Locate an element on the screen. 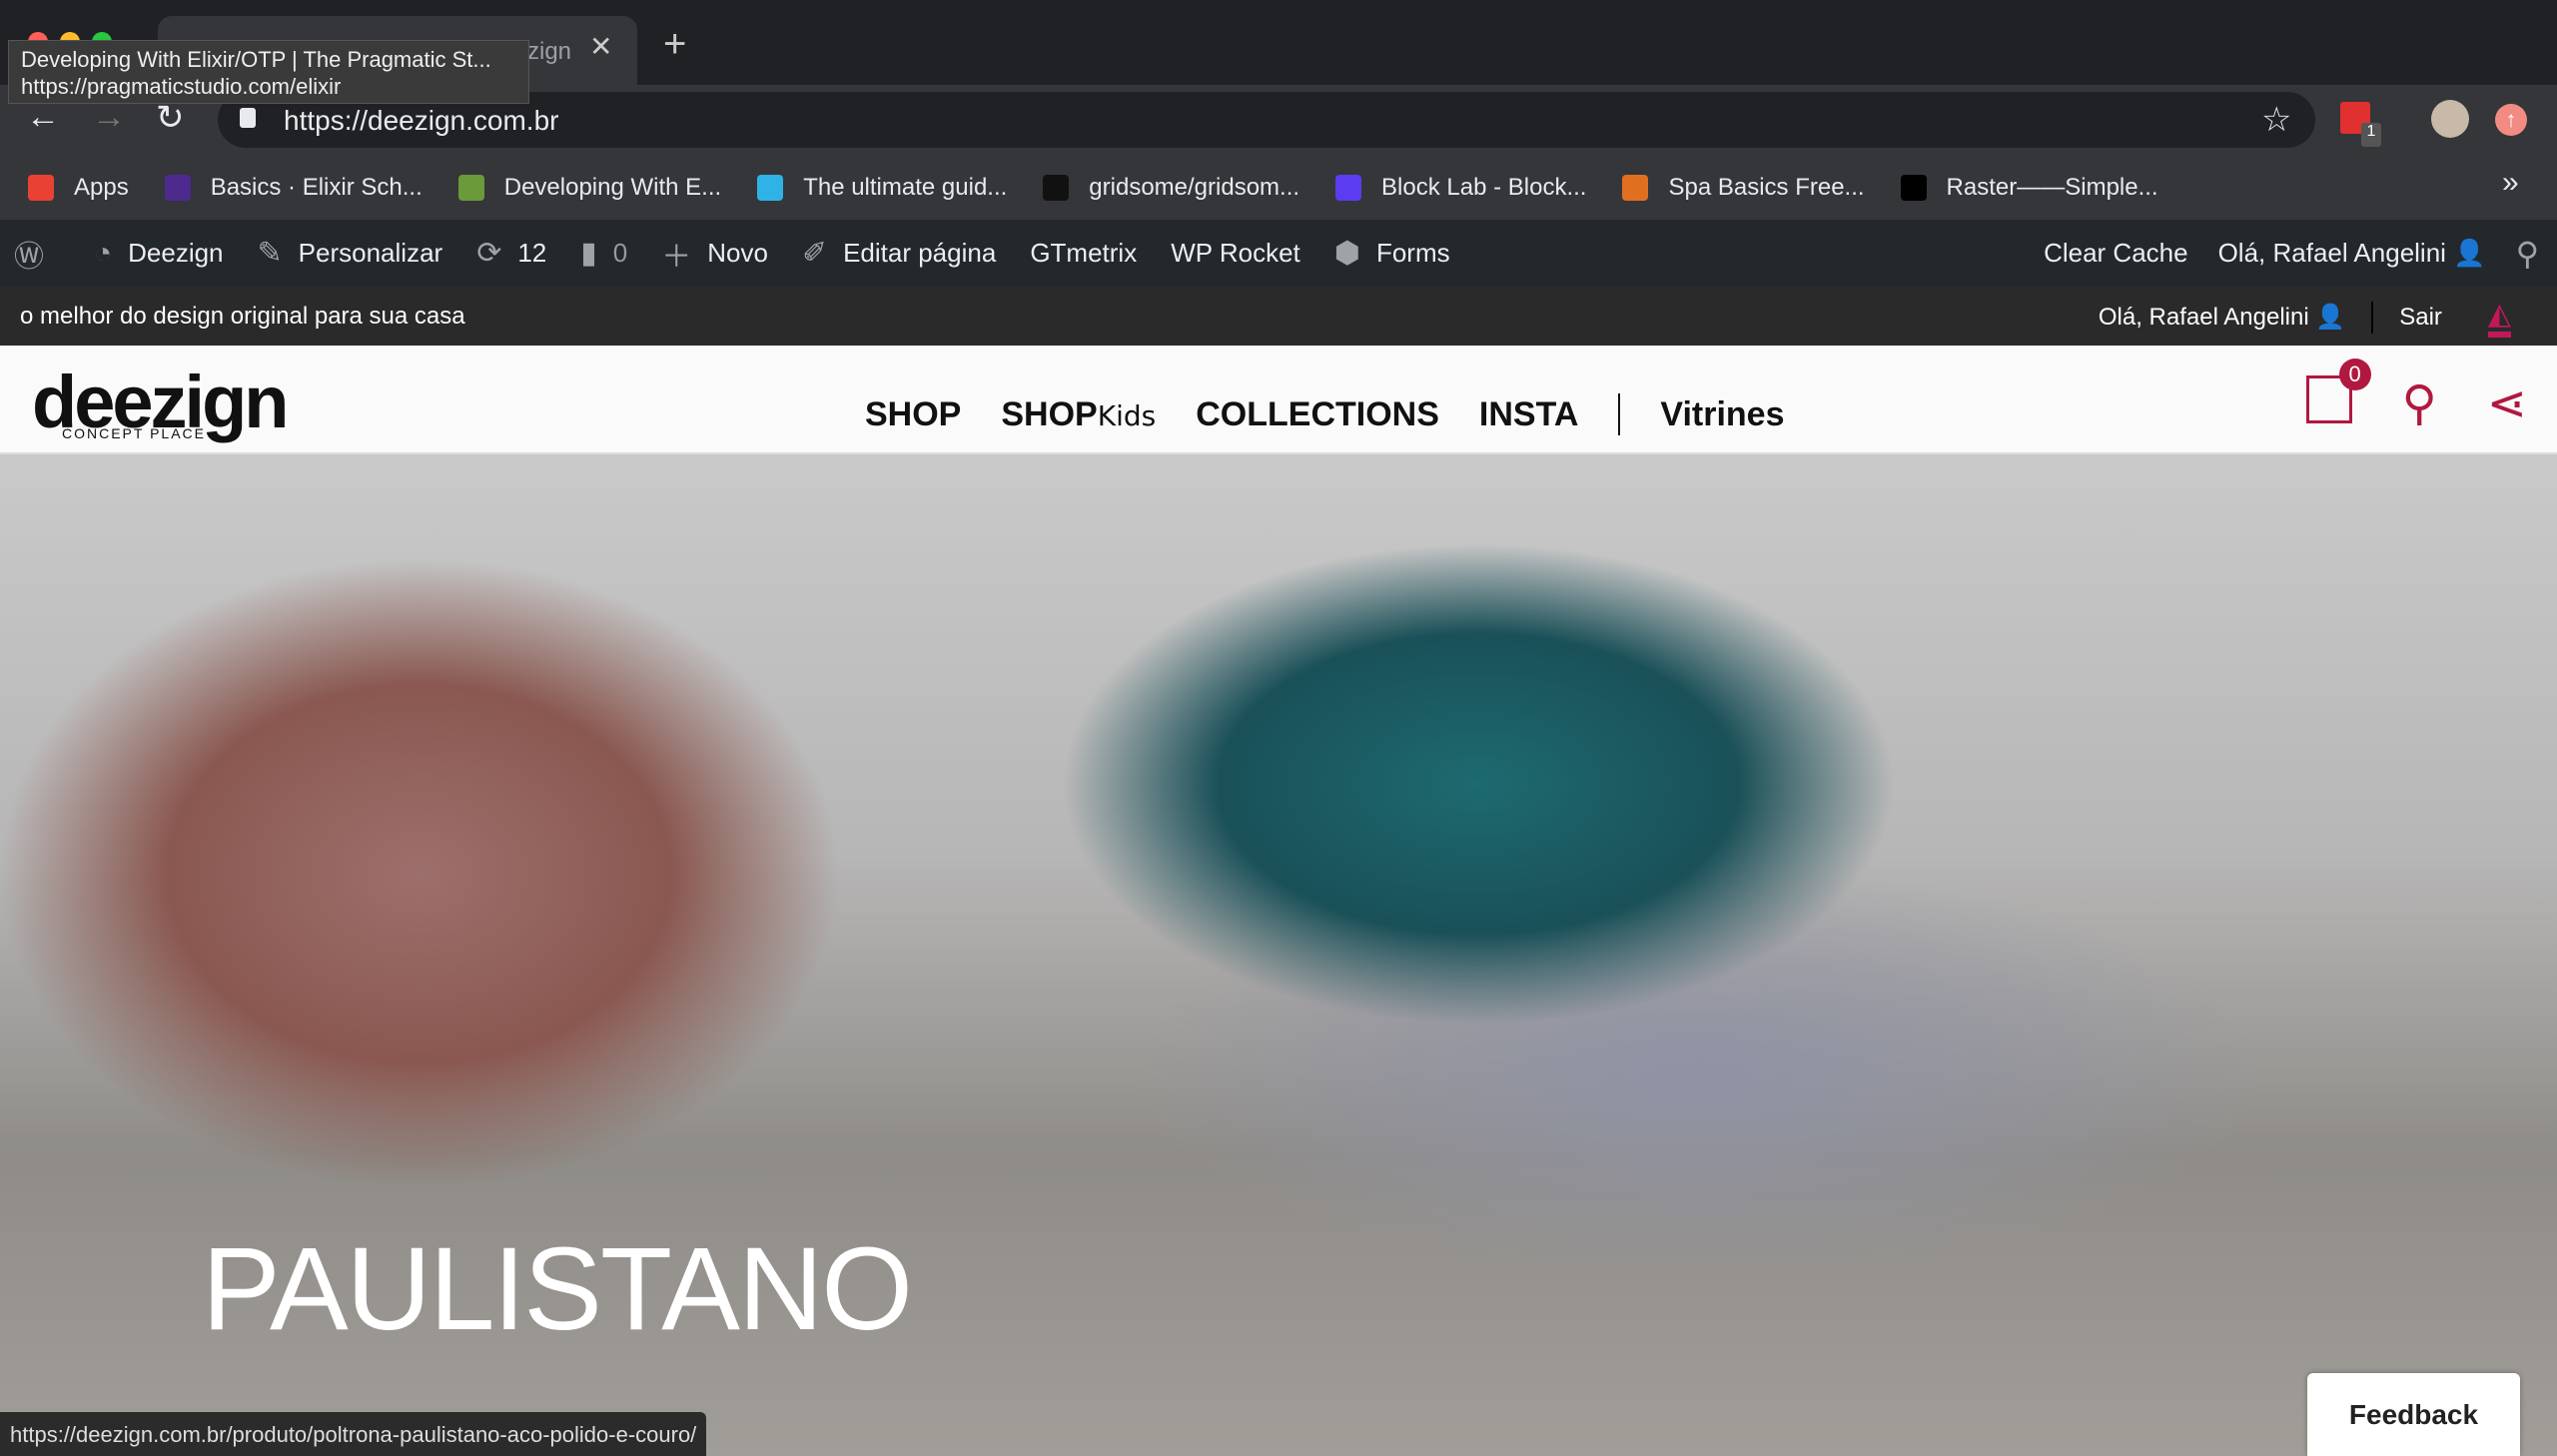  account-link: Olá, Rafael Angelini 👤 is located at coordinates (2222, 318).